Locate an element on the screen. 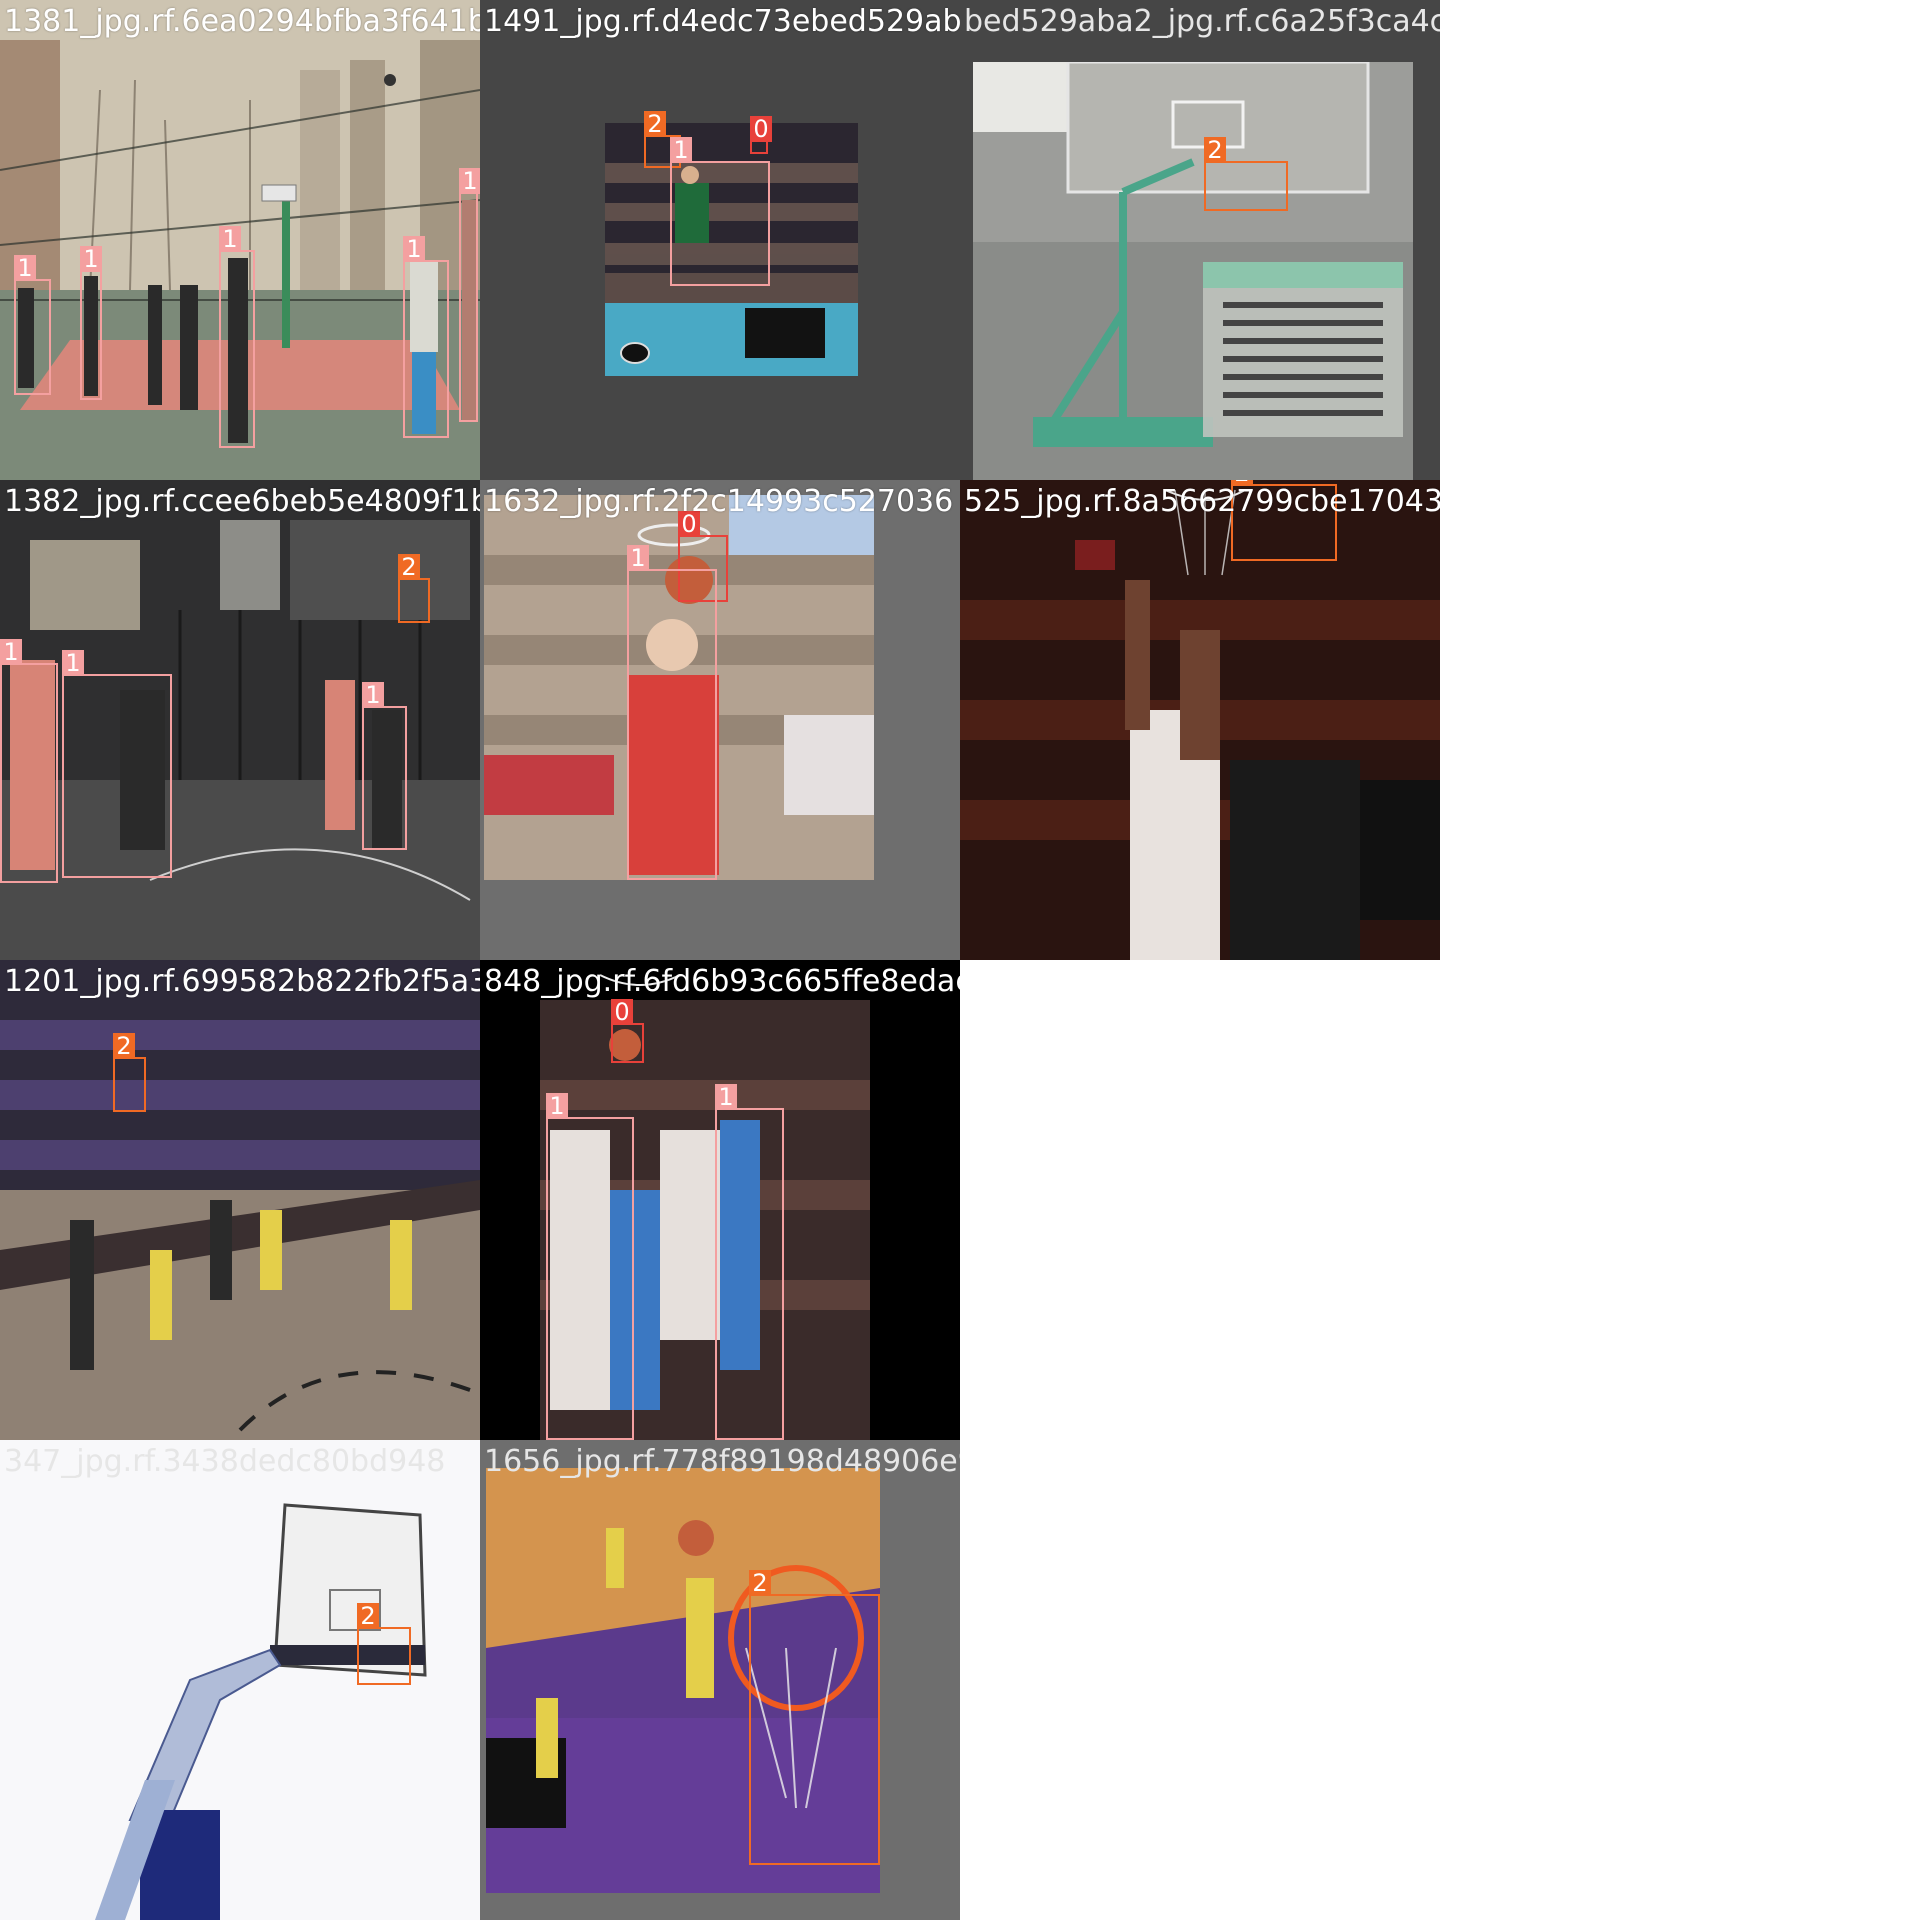  game-photo is located at coordinates (1200, 720).